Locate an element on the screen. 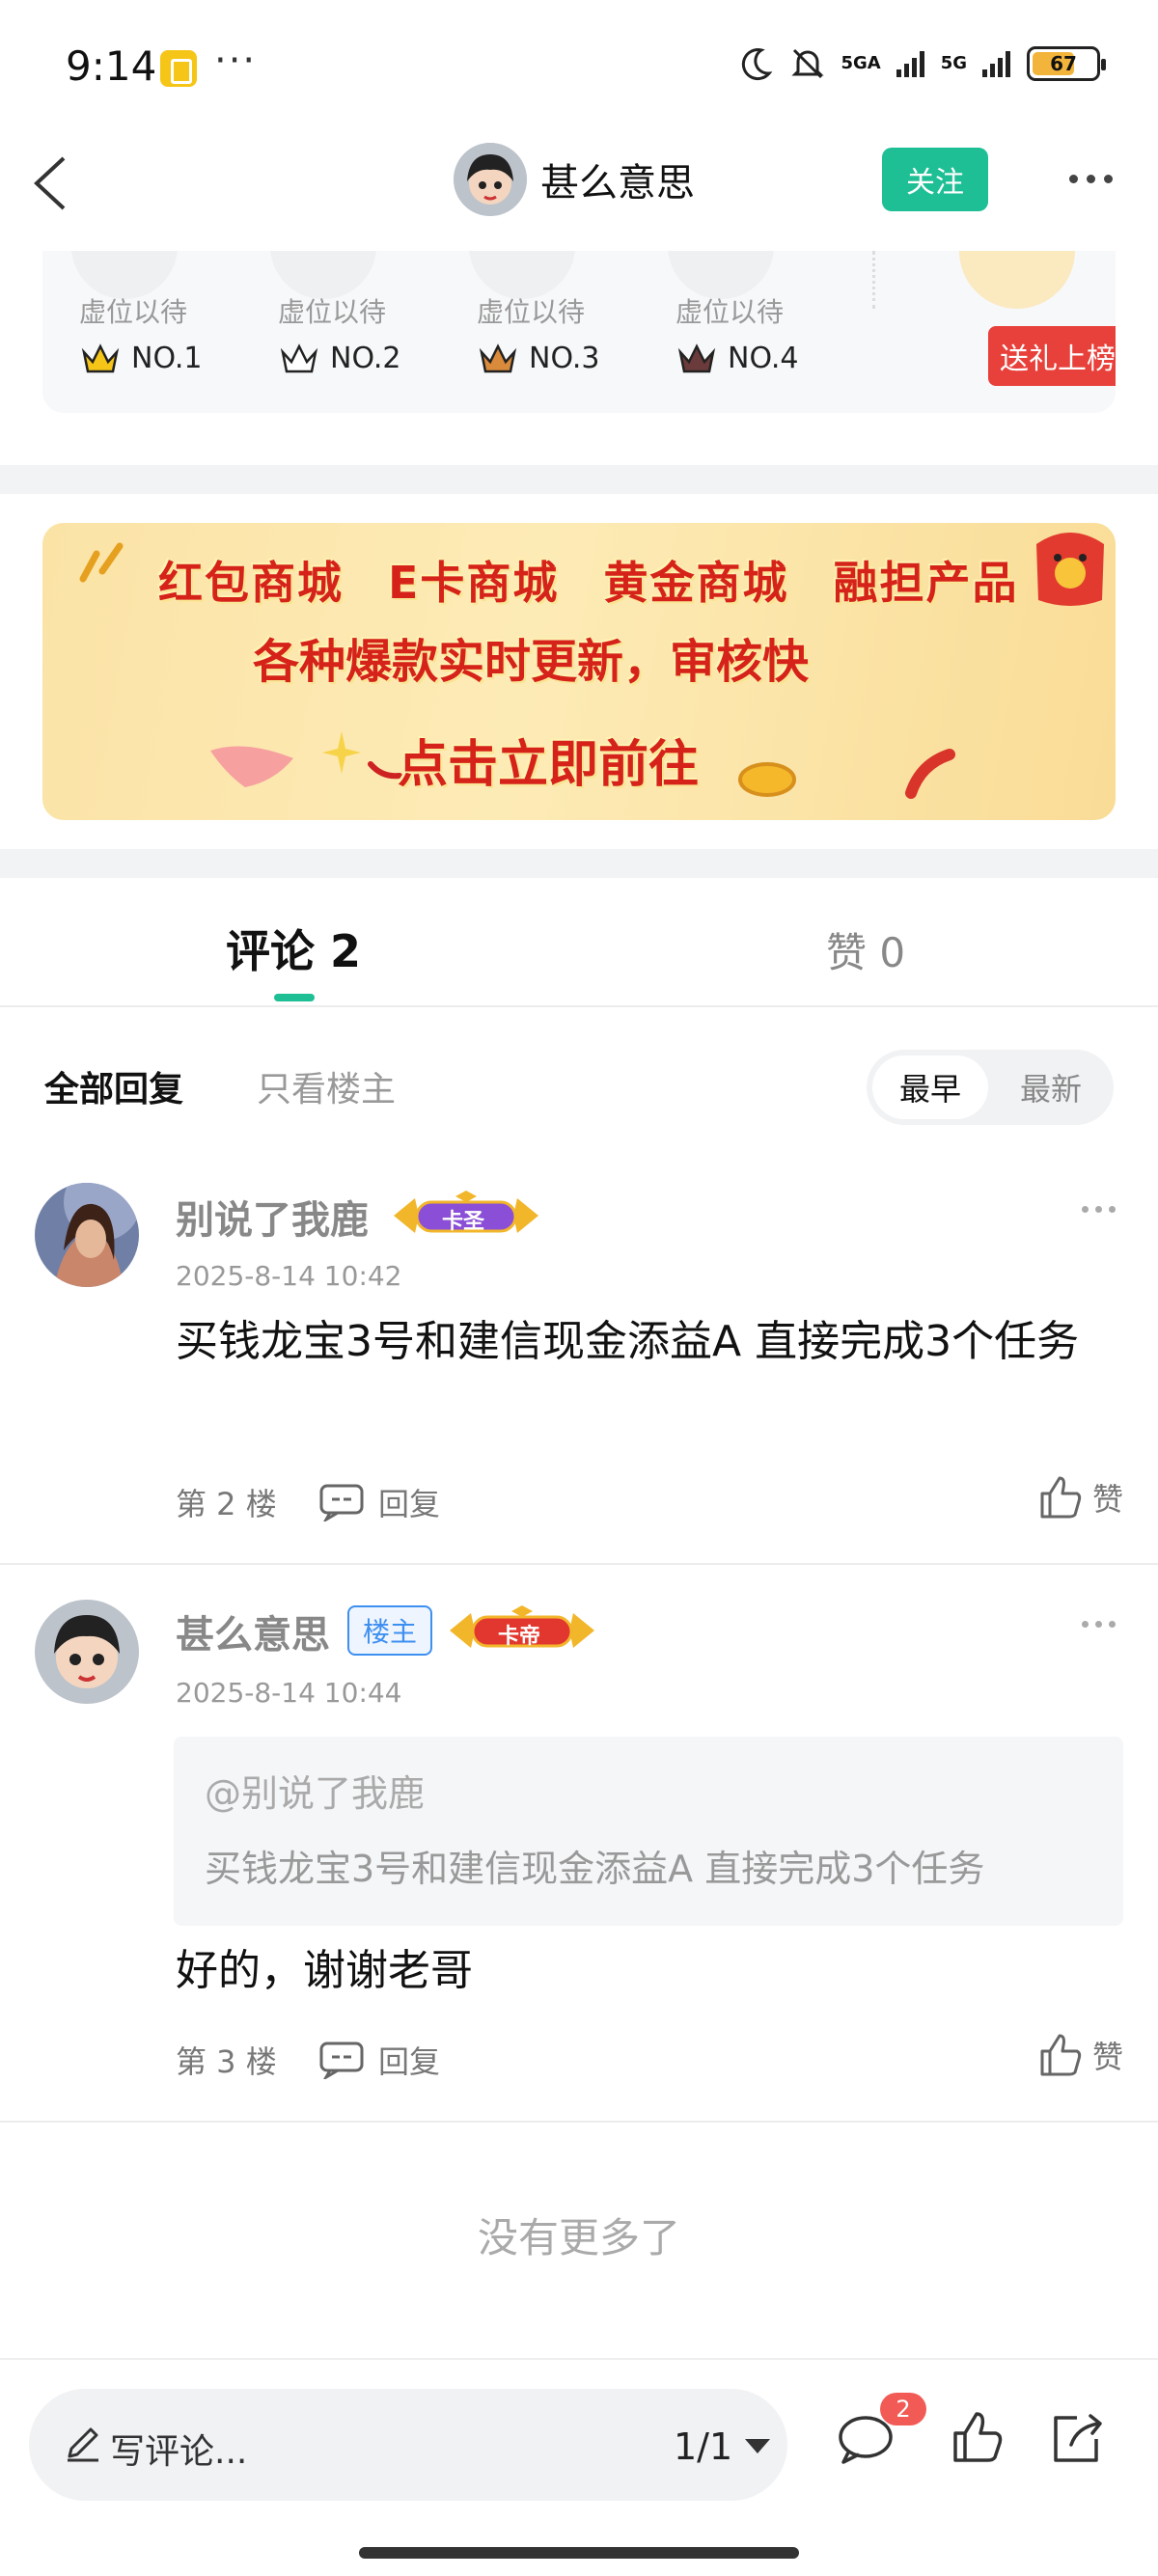 The height and width of the screenshot is (2576, 1158). quoted-comment: @别说了我鹿 买钱龙宝3号和建信现金添益A 直接完成3个任务 is located at coordinates (648, 1832).